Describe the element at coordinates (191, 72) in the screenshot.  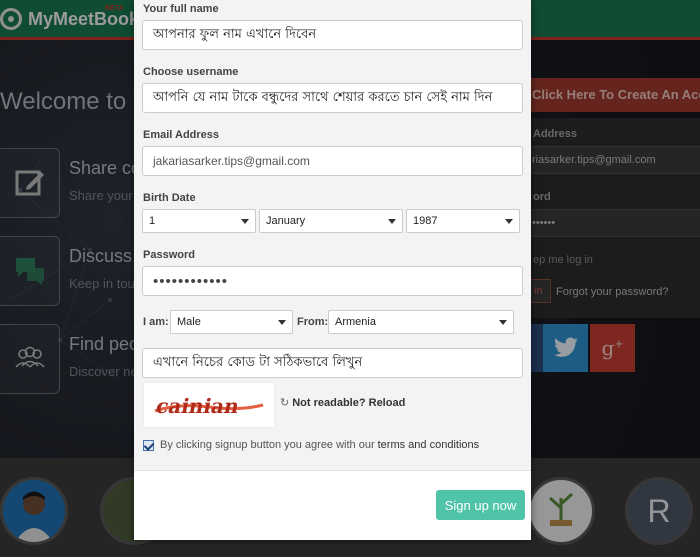
I see `username-label: Choose username` at that location.